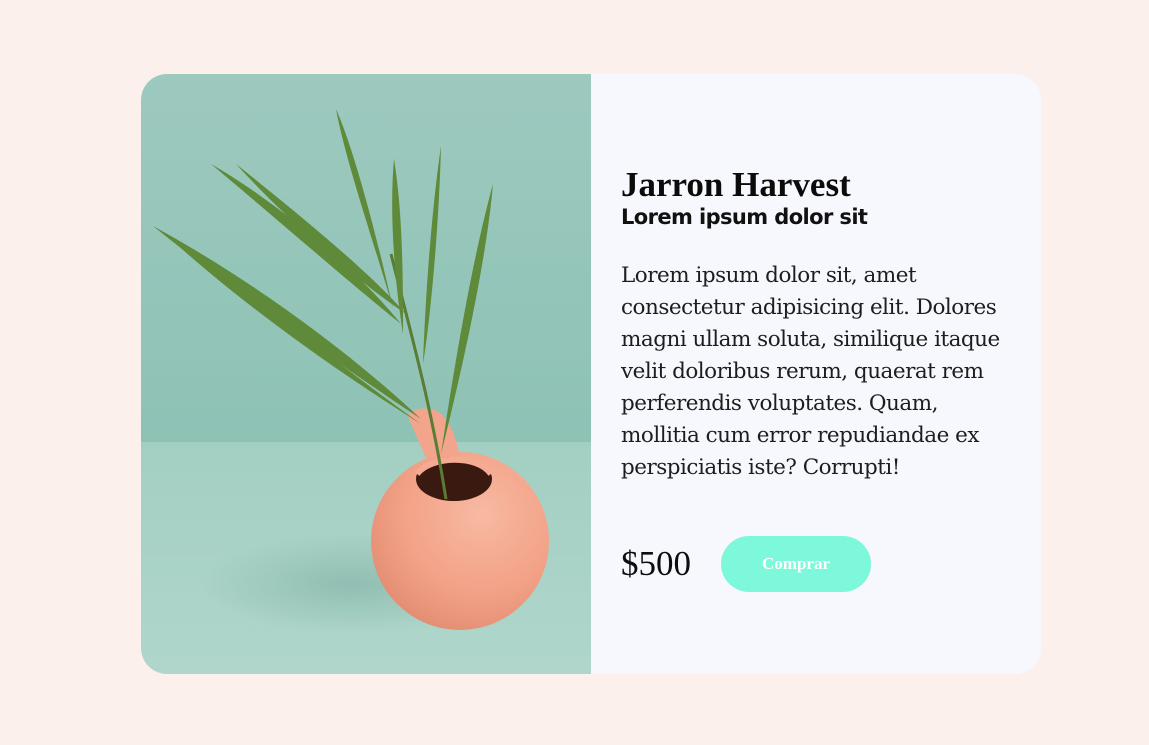 The image size is (1149, 745). Describe the element at coordinates (736, 184) in the screenshot. I see `product-title: Jarron Harvest` at that location.